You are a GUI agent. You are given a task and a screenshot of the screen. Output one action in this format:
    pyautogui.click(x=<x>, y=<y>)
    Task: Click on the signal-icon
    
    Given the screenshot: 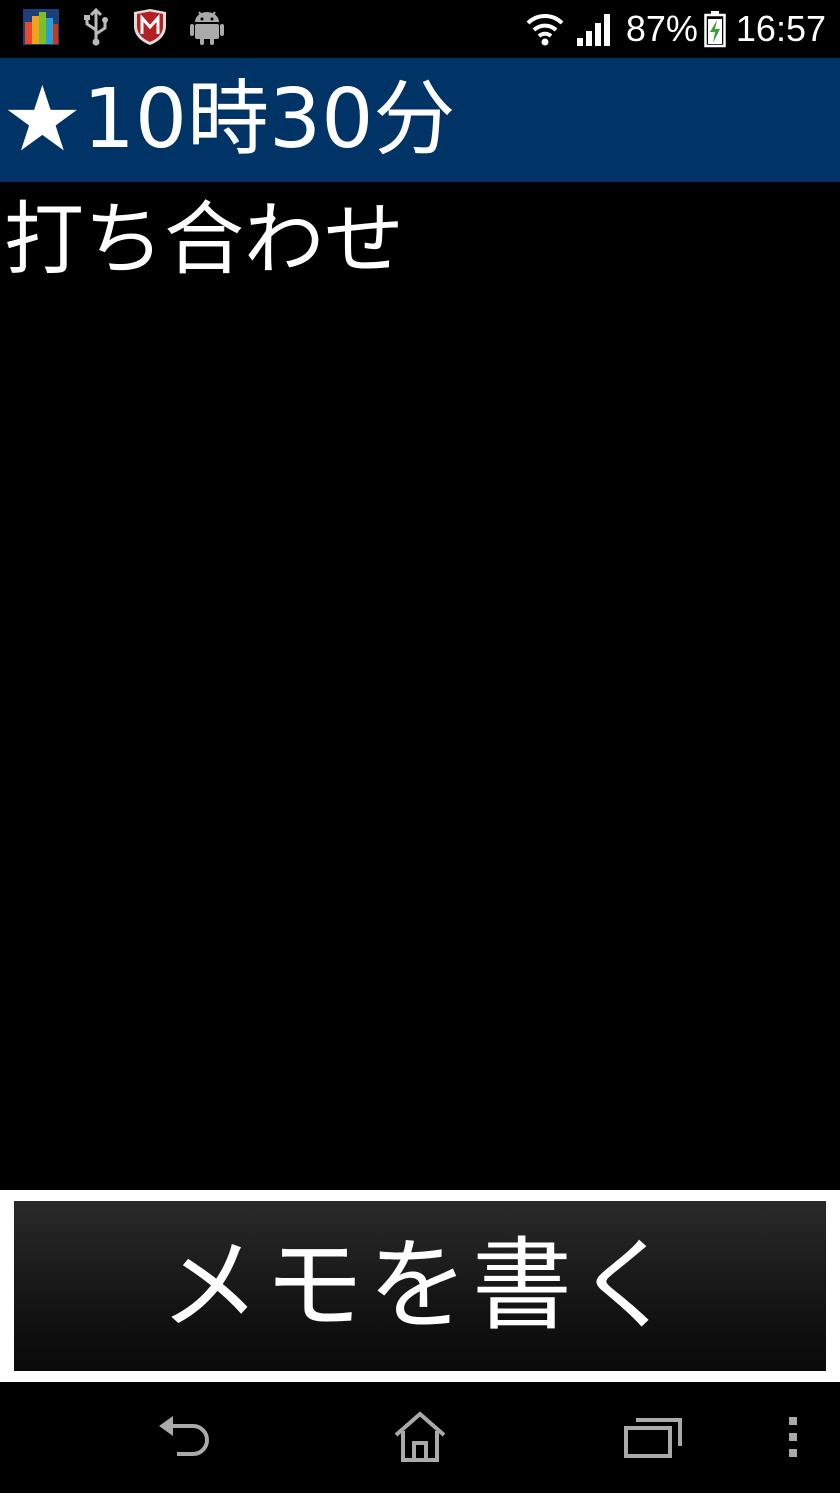 What is the action you would take?
    pyautogui.click(x=595, y=29)
    